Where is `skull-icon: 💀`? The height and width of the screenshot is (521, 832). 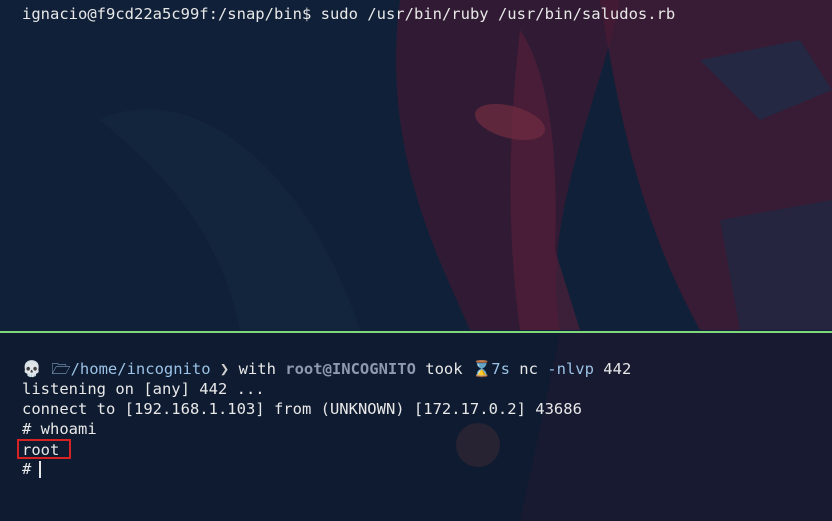 skull-icon: 💀 is located at coordinates (32, 369).